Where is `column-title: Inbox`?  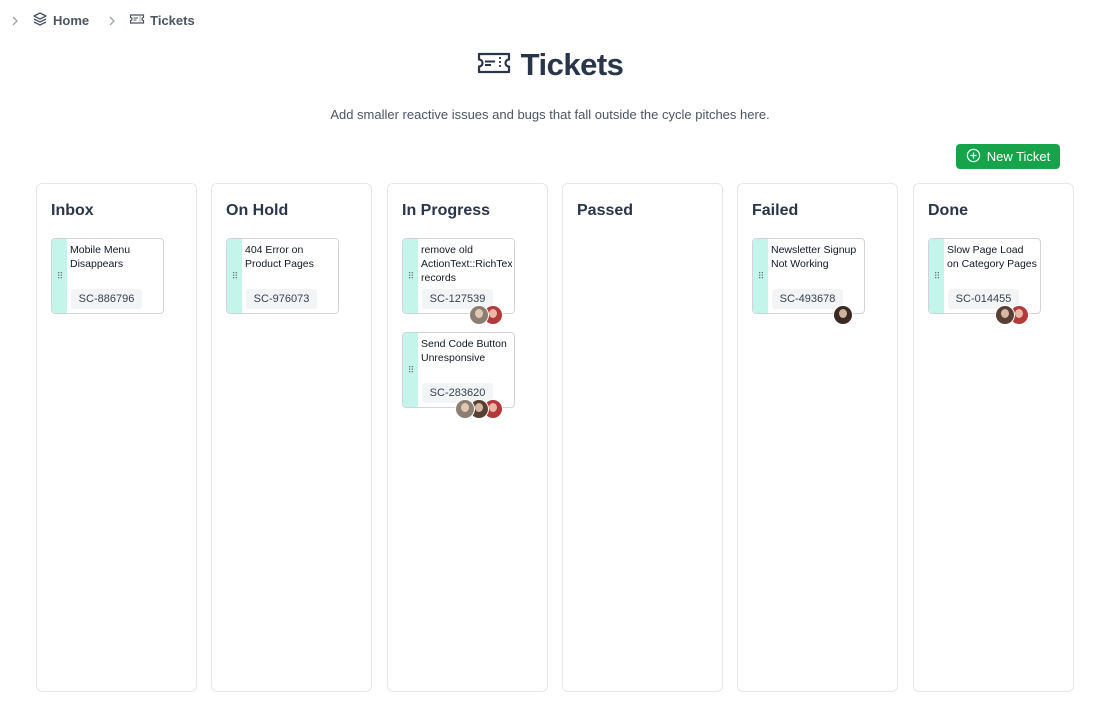
column-title: Inbox is located at coordinates (72, 210).